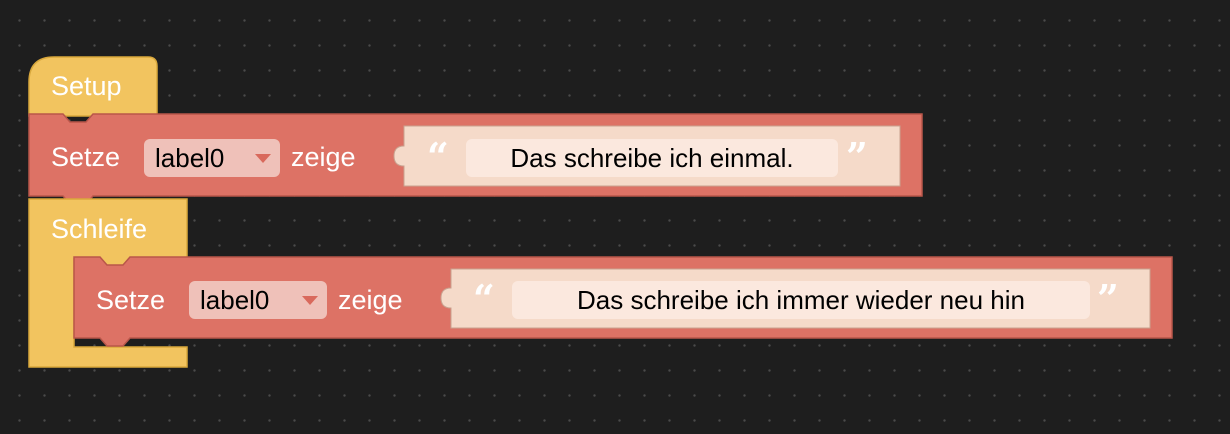  I want to click on loop-block-label: Schleife, so click(99, 229).